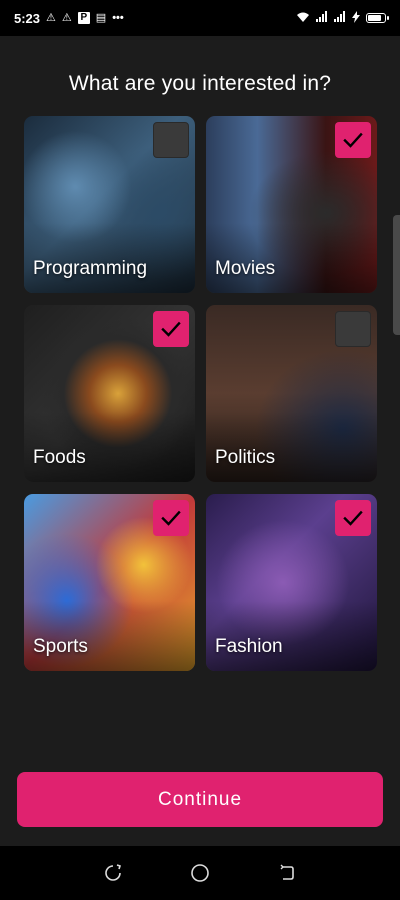 Image resolution: width=400 pixels, height=900 pixels. I want to click on card-label: Politics, so click(245, 457).